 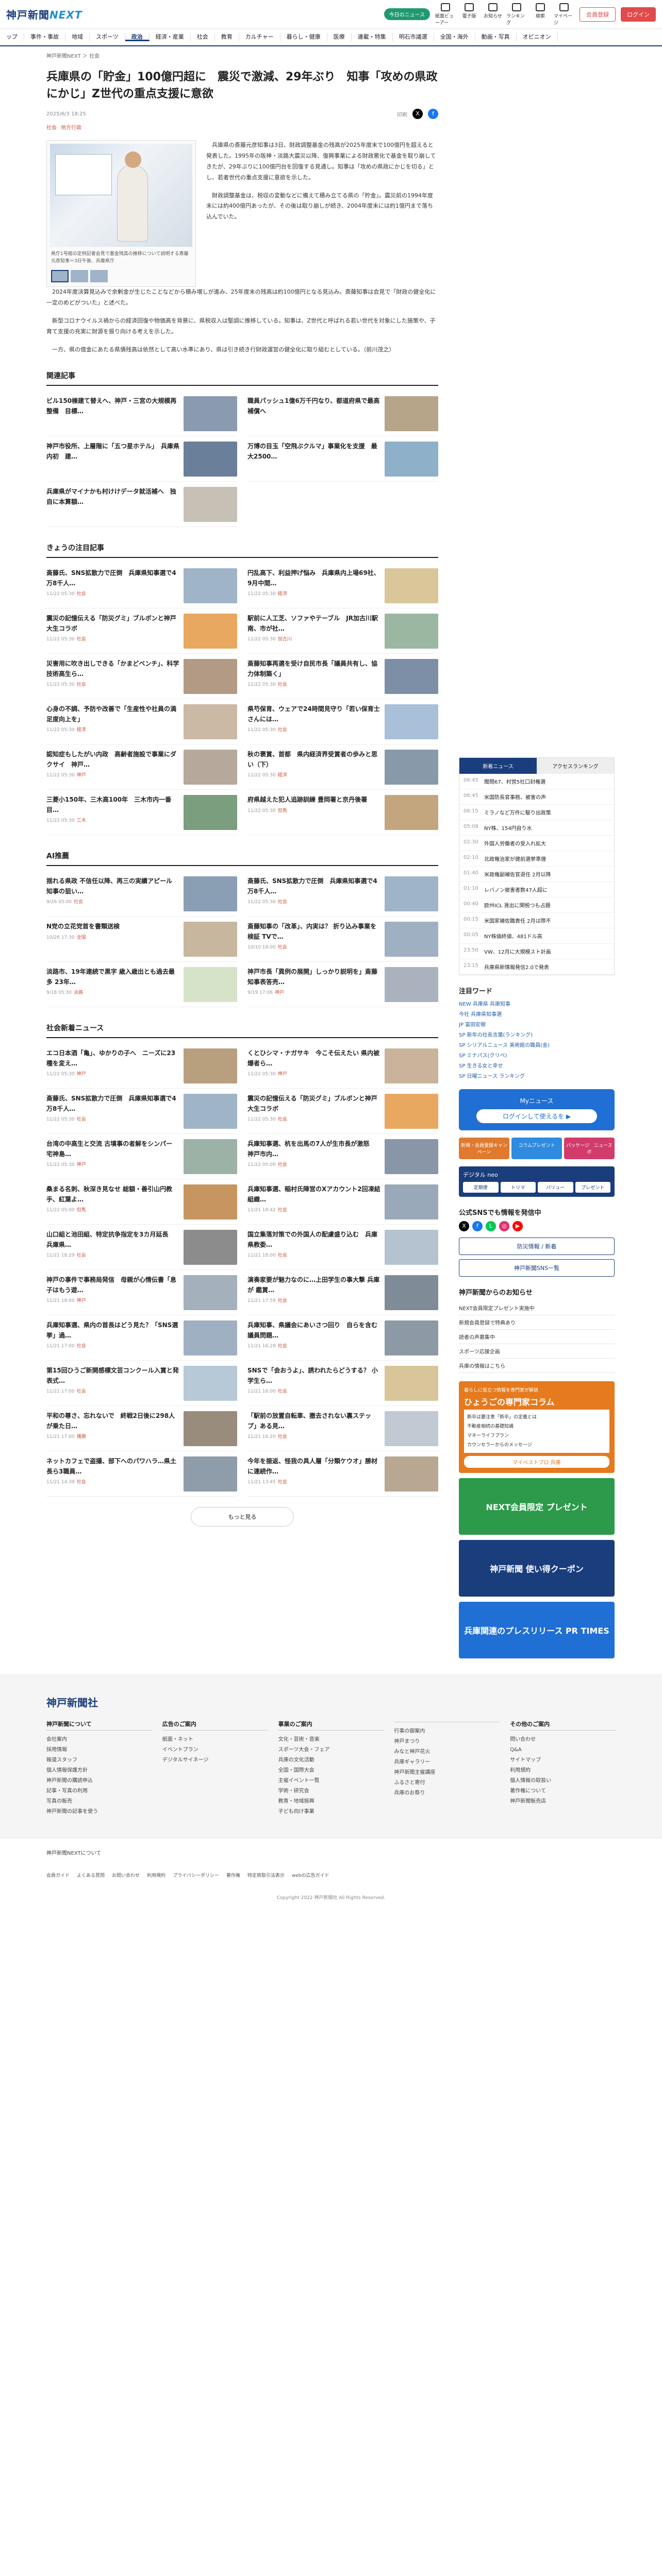 I want to click on list-item: 「駅前の放置自転車、撤去されない裏ステップ」ある見… 11/21 16:20 社会, so click(x=342, y=1429).